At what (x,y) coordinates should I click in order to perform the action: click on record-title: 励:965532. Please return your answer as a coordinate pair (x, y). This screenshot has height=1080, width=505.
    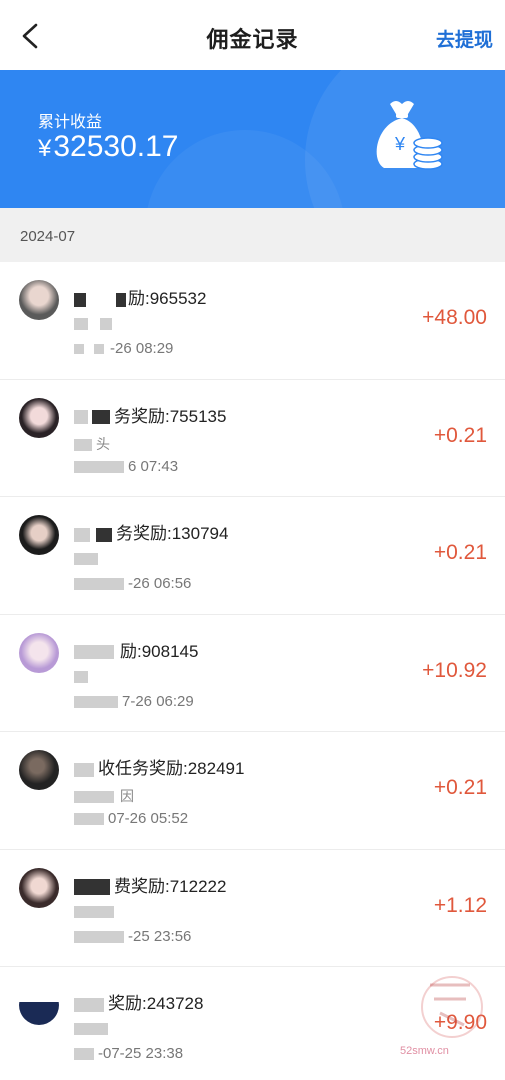
    Looking at the image, I should click on (140, 296).